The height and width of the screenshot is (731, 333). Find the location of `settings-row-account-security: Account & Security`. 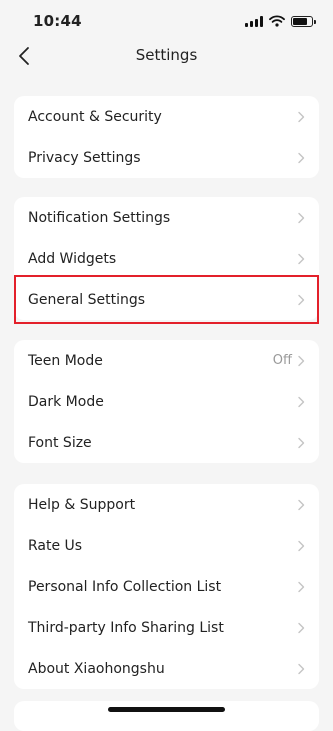

settings-row-account-security: Account & Security is located at coordinates (166, 116).